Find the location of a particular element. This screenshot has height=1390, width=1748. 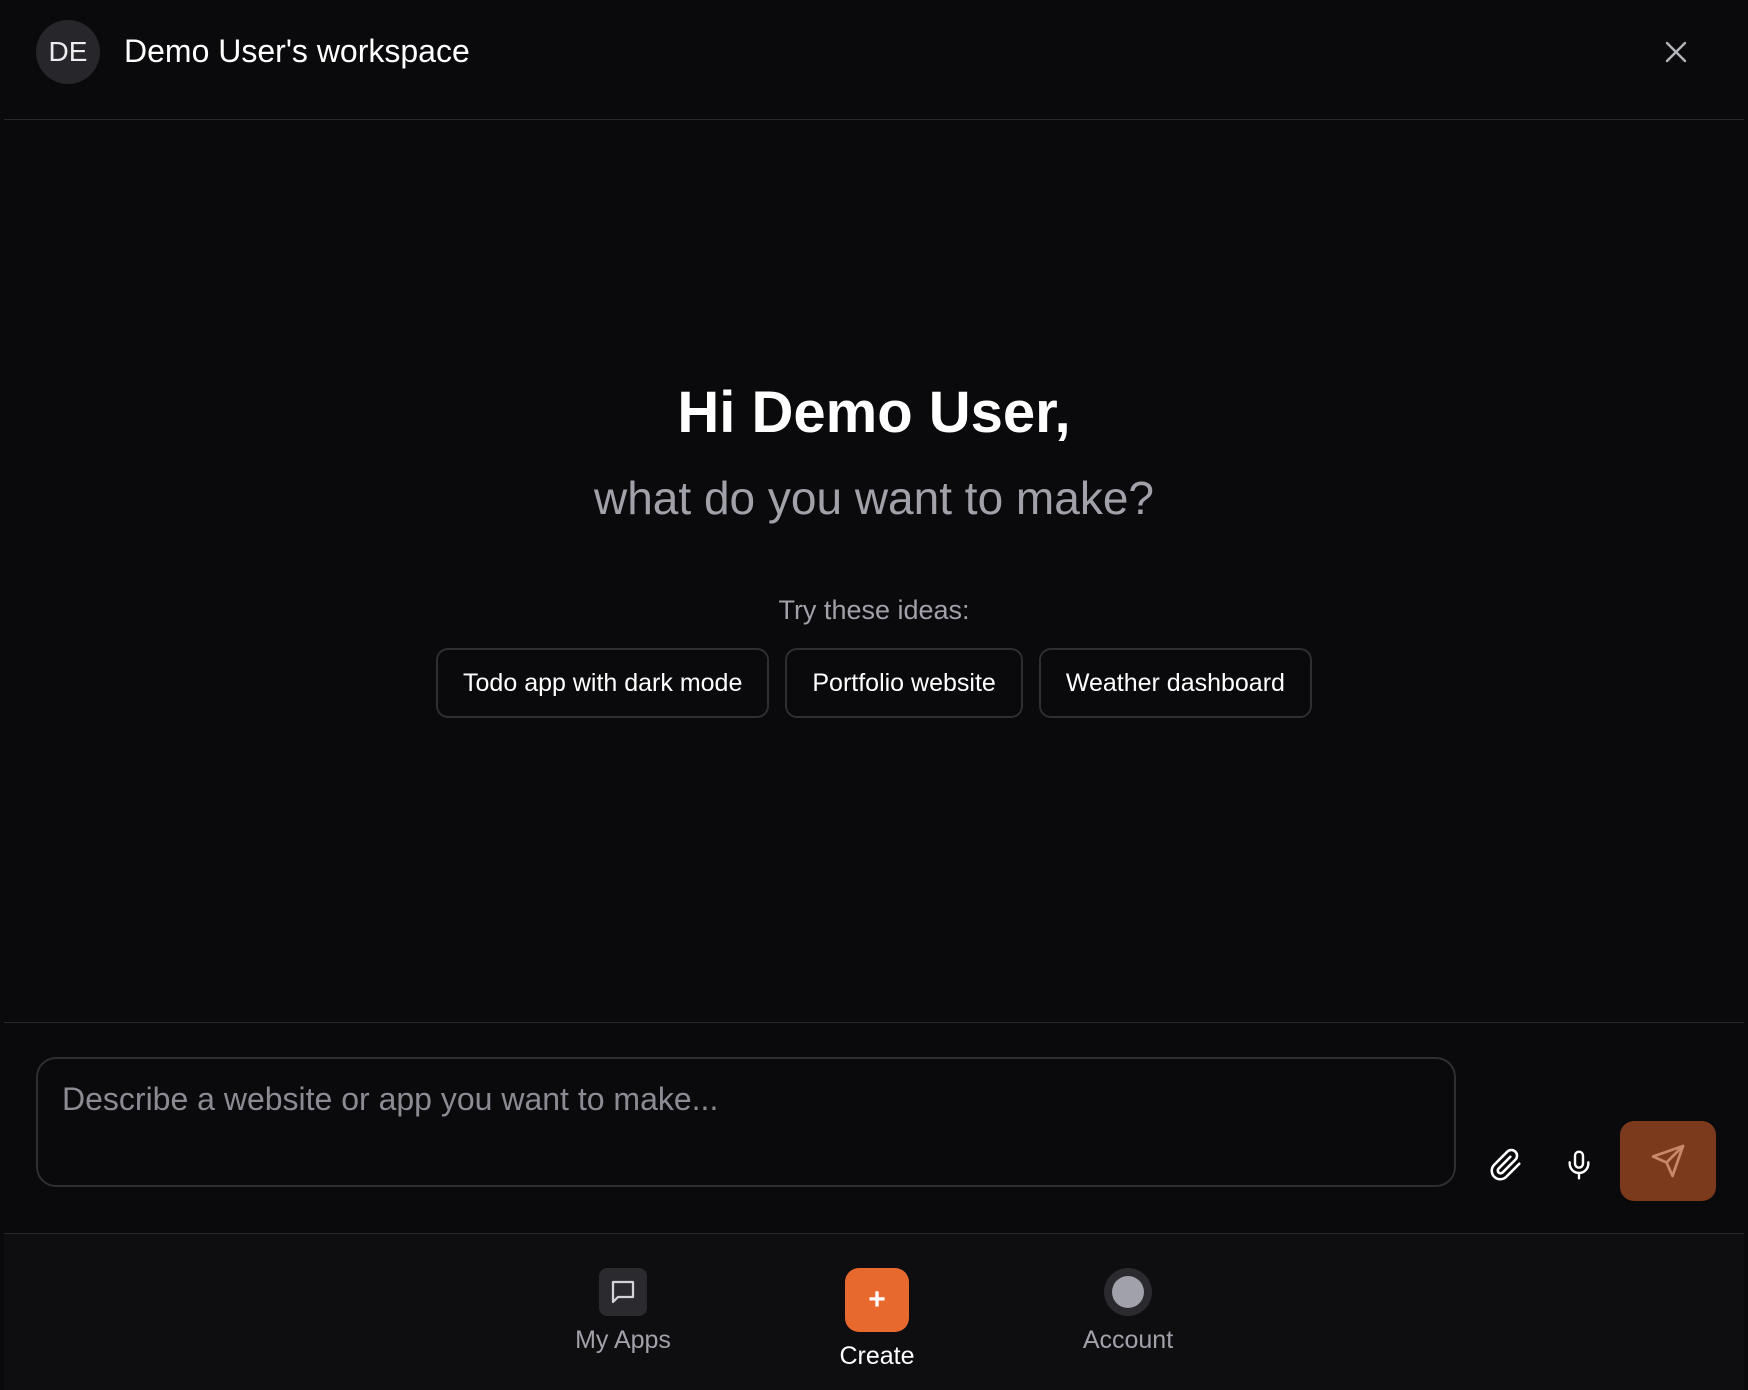

idea-chip-todo-app: Todo app with dark mode is located at coordinates (603, 683).